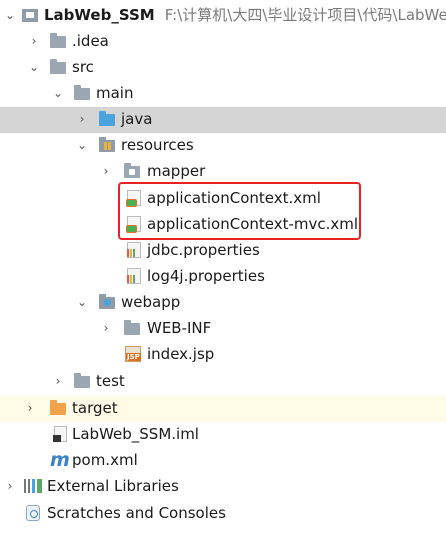  Describe the element at coordinates (90, 41) in the screenshot. I see `tree-row-label: .idea` at that location.